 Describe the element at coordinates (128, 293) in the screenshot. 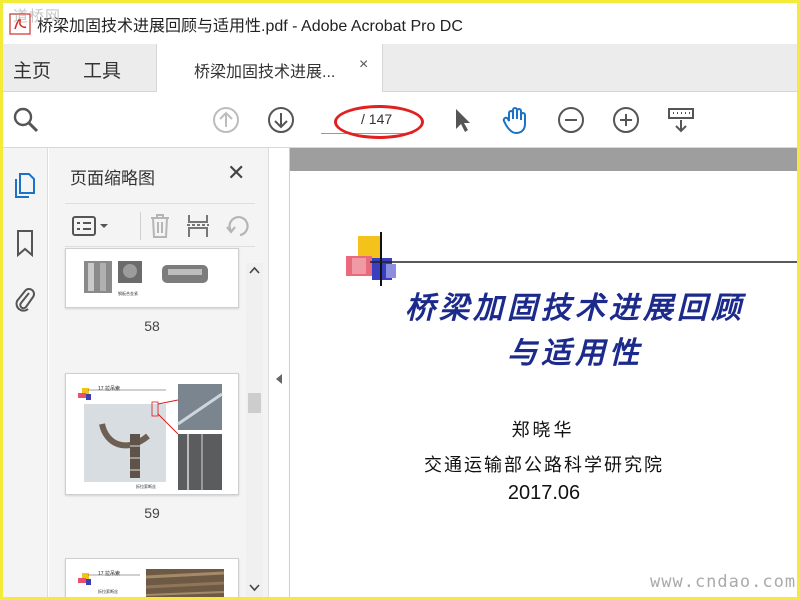

I see `thumbnail-caption: 钢板合金紧` at that location.